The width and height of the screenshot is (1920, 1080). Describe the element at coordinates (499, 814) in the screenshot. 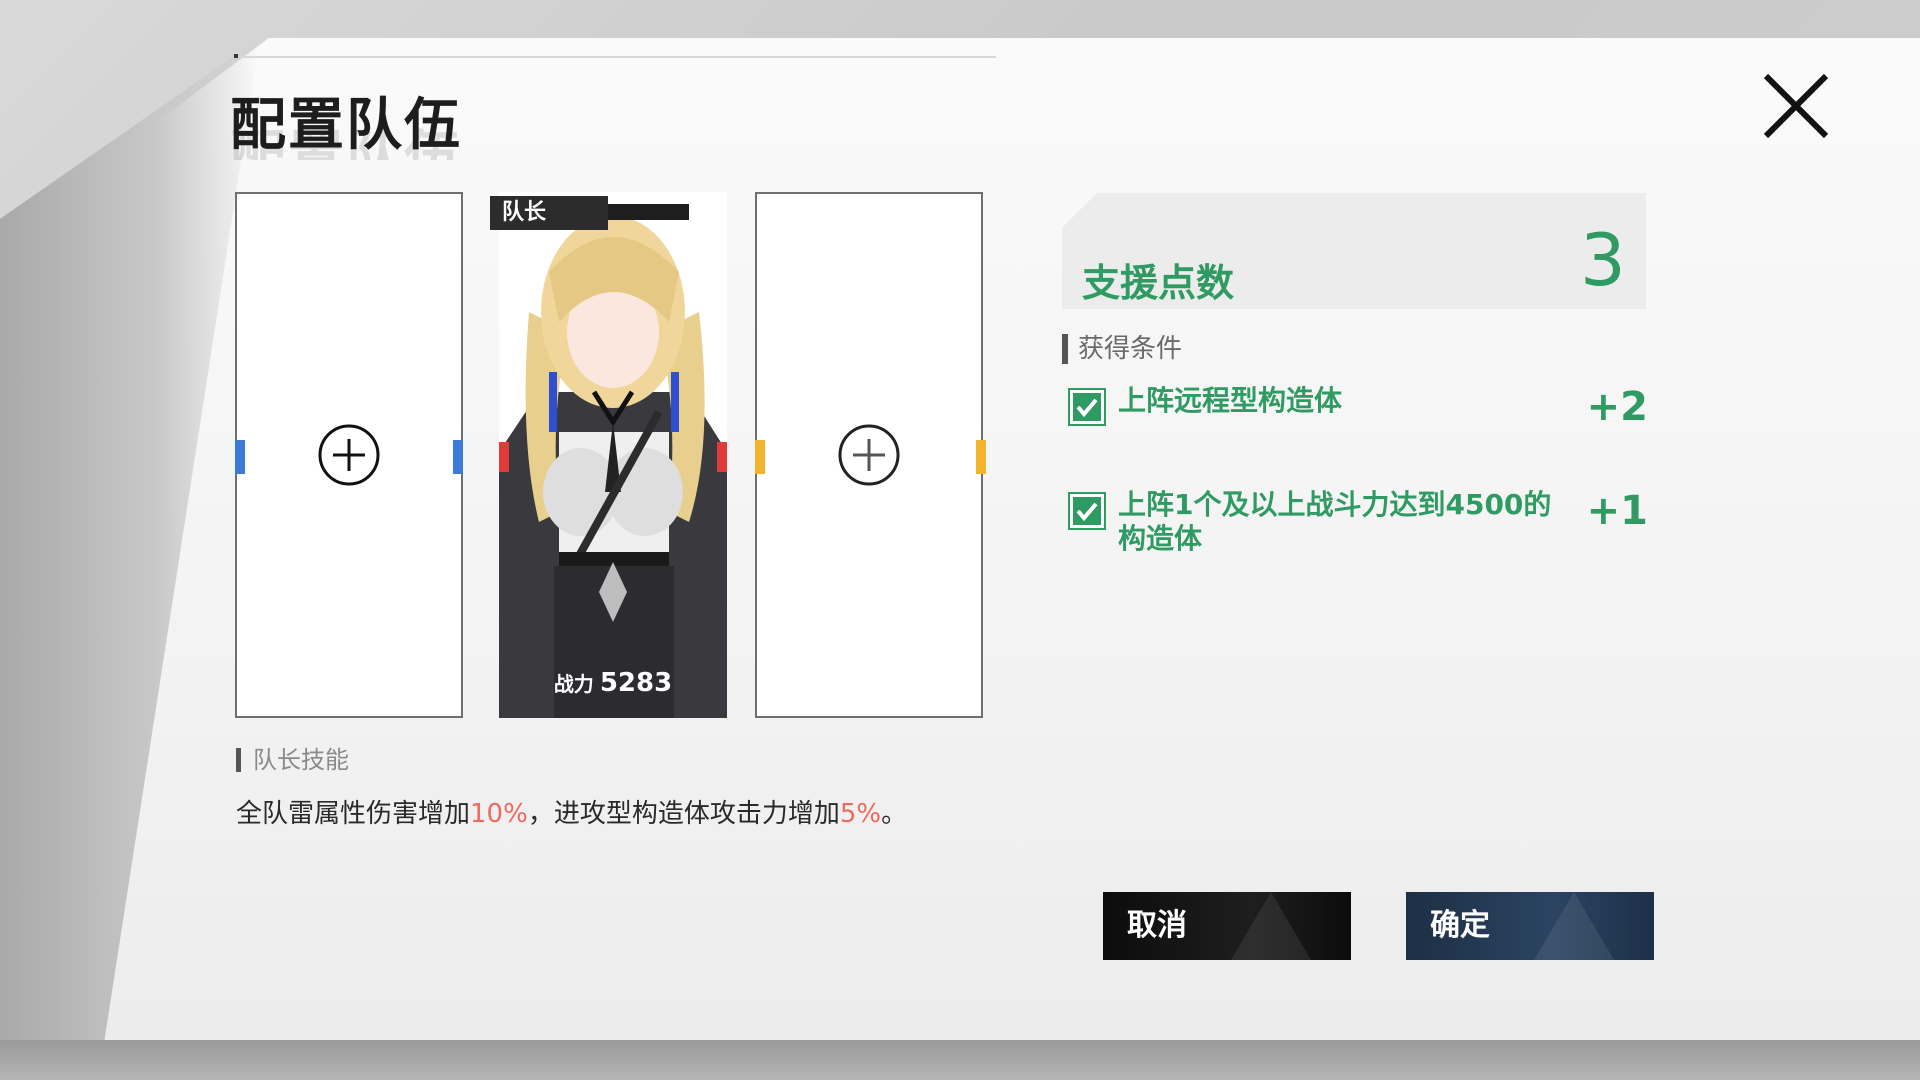

I see `skill-value-1: 10%` at that location.